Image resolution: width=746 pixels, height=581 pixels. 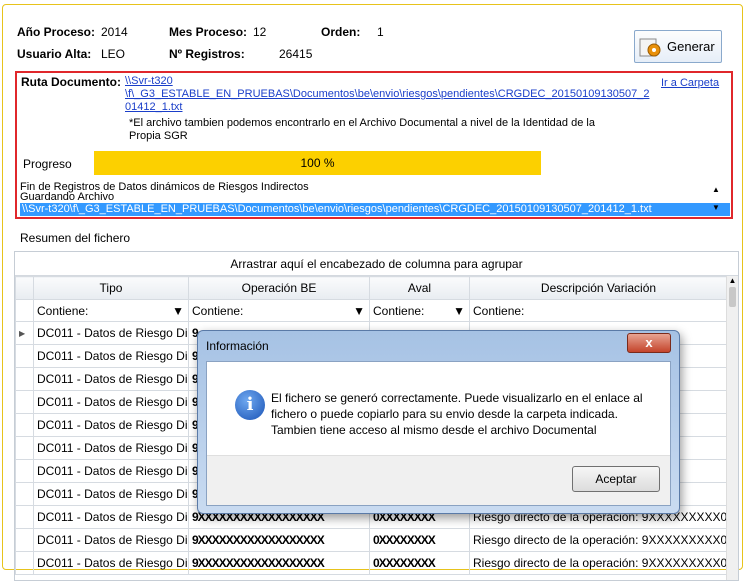 What do you see at coordinates (690, 83) in the screenshot?
I see `ir-carpeta-link: Ir a Carpeta` at bounding box center [690, 83].